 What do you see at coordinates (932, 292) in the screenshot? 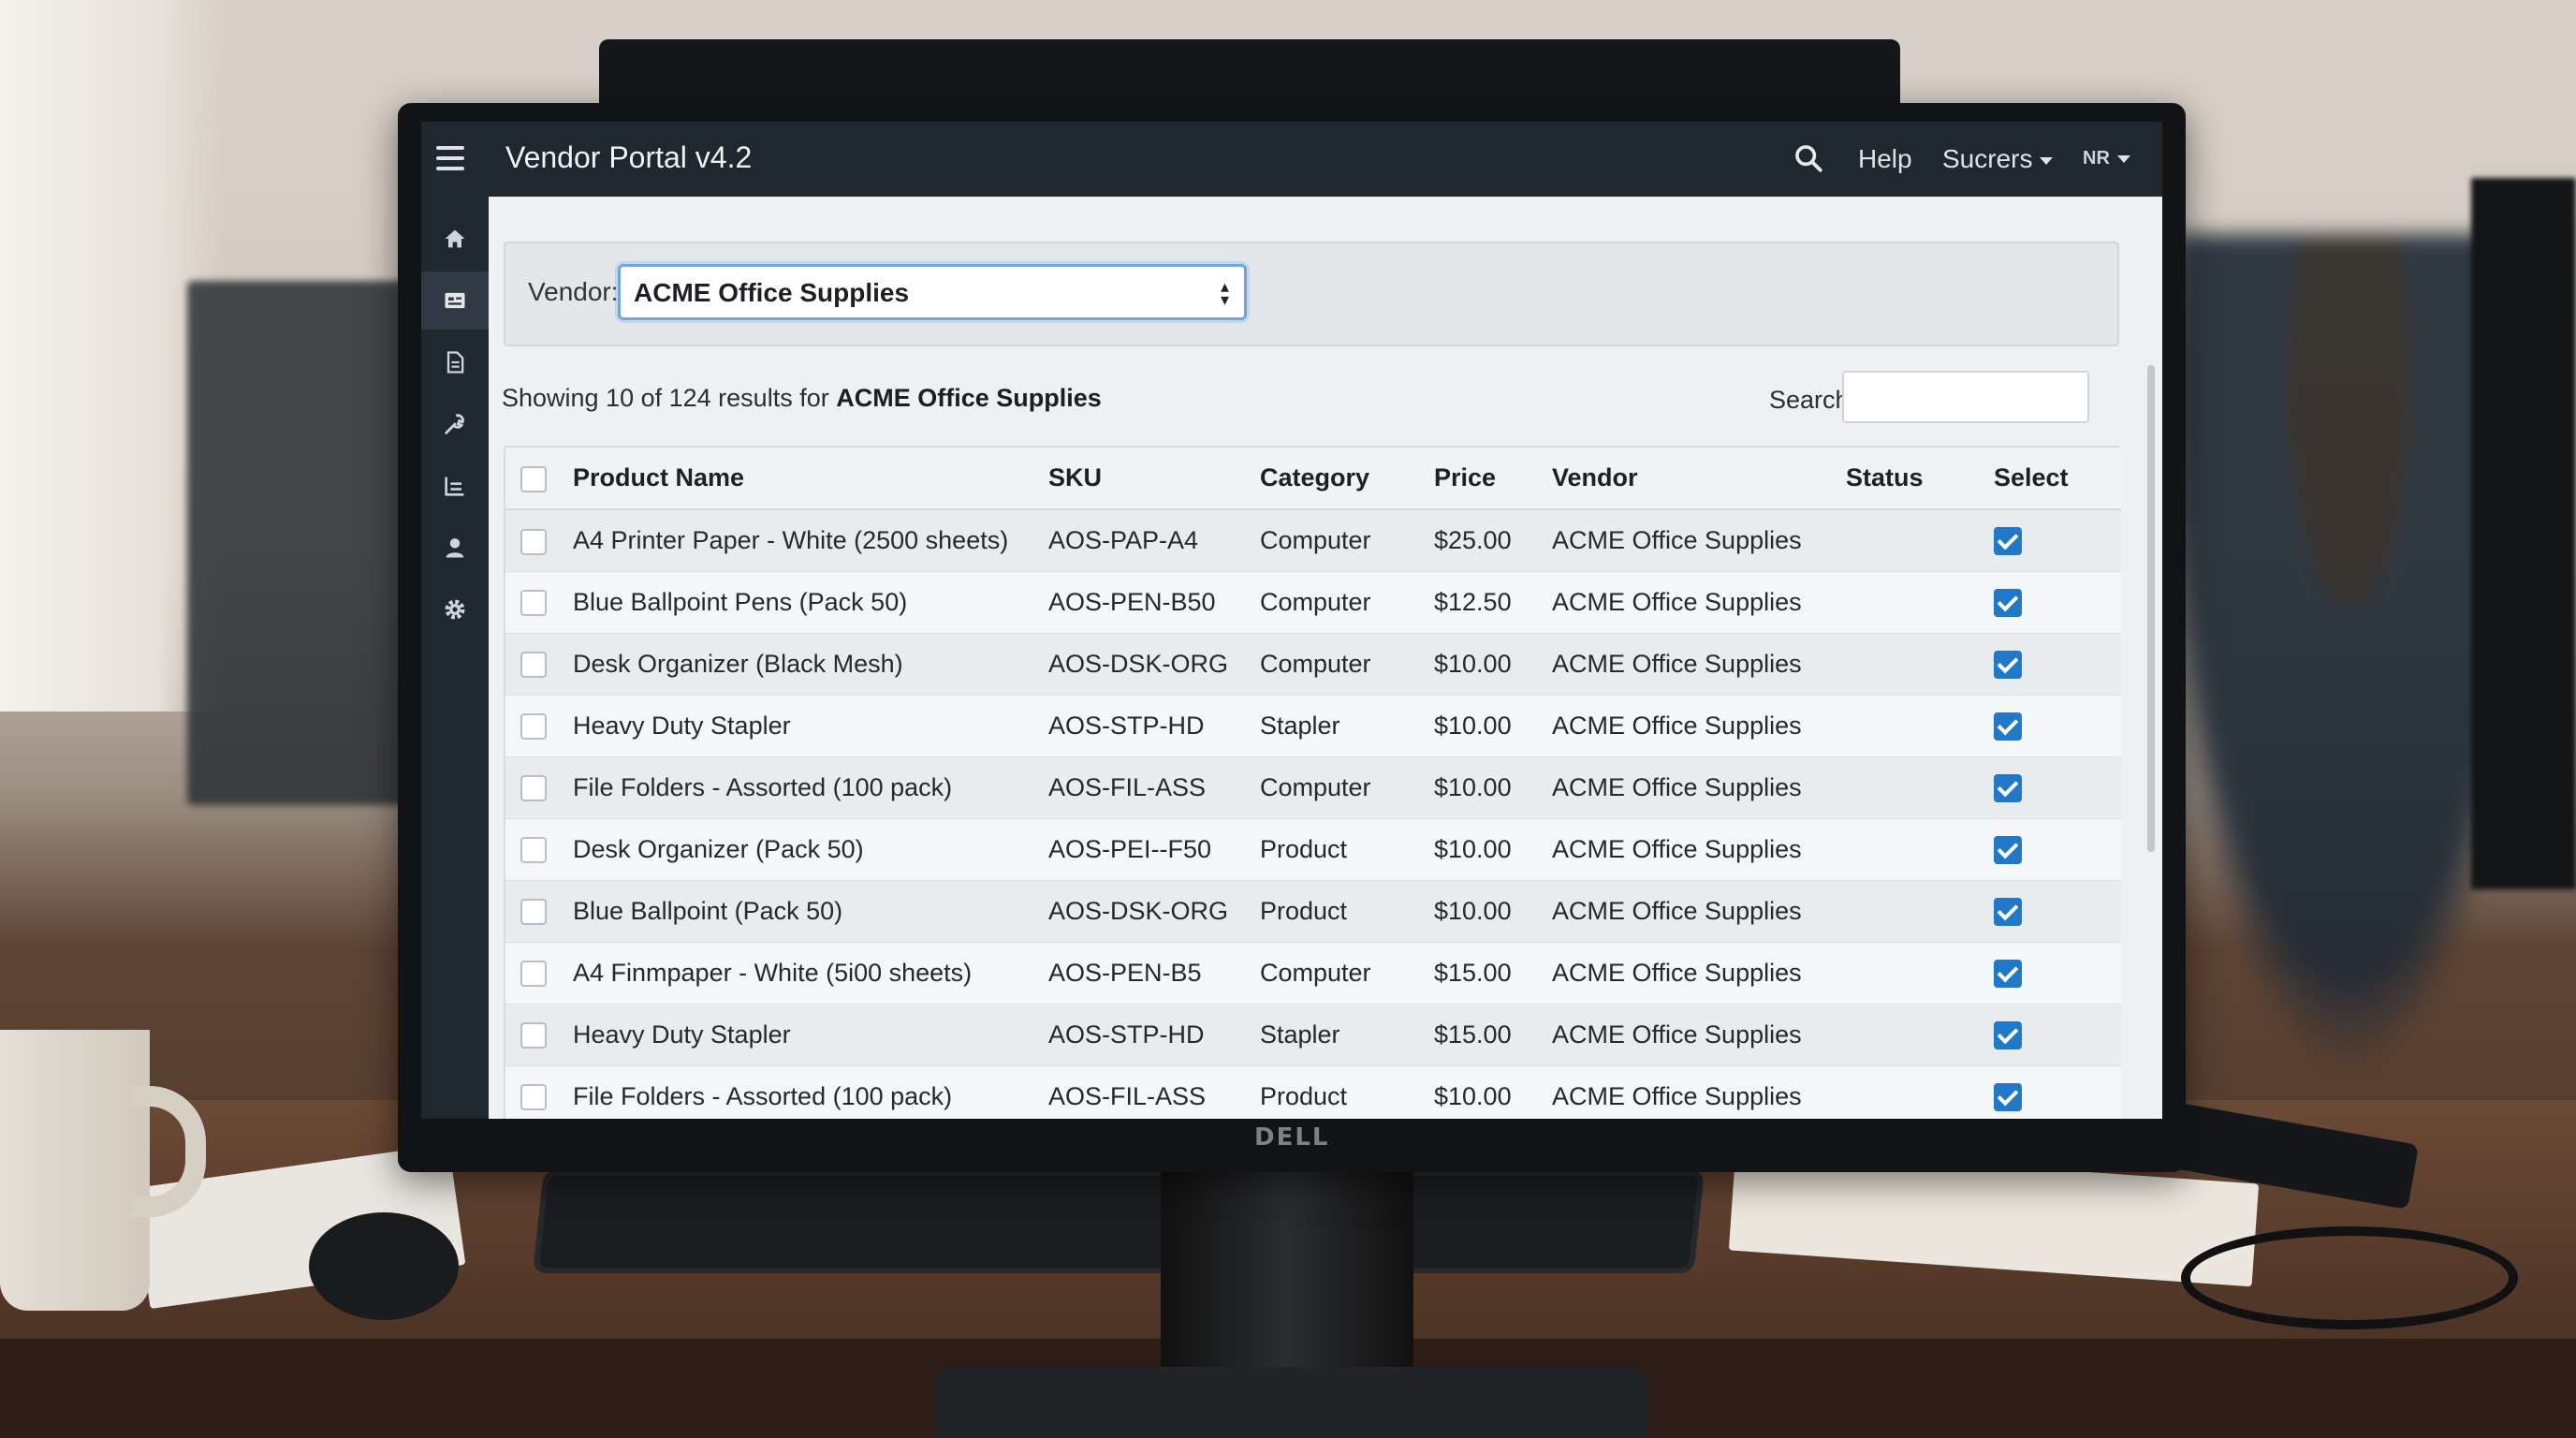
I see `vendor-select: ACME Office Supplies ▴ ▾` at bounding box center [932, 292].